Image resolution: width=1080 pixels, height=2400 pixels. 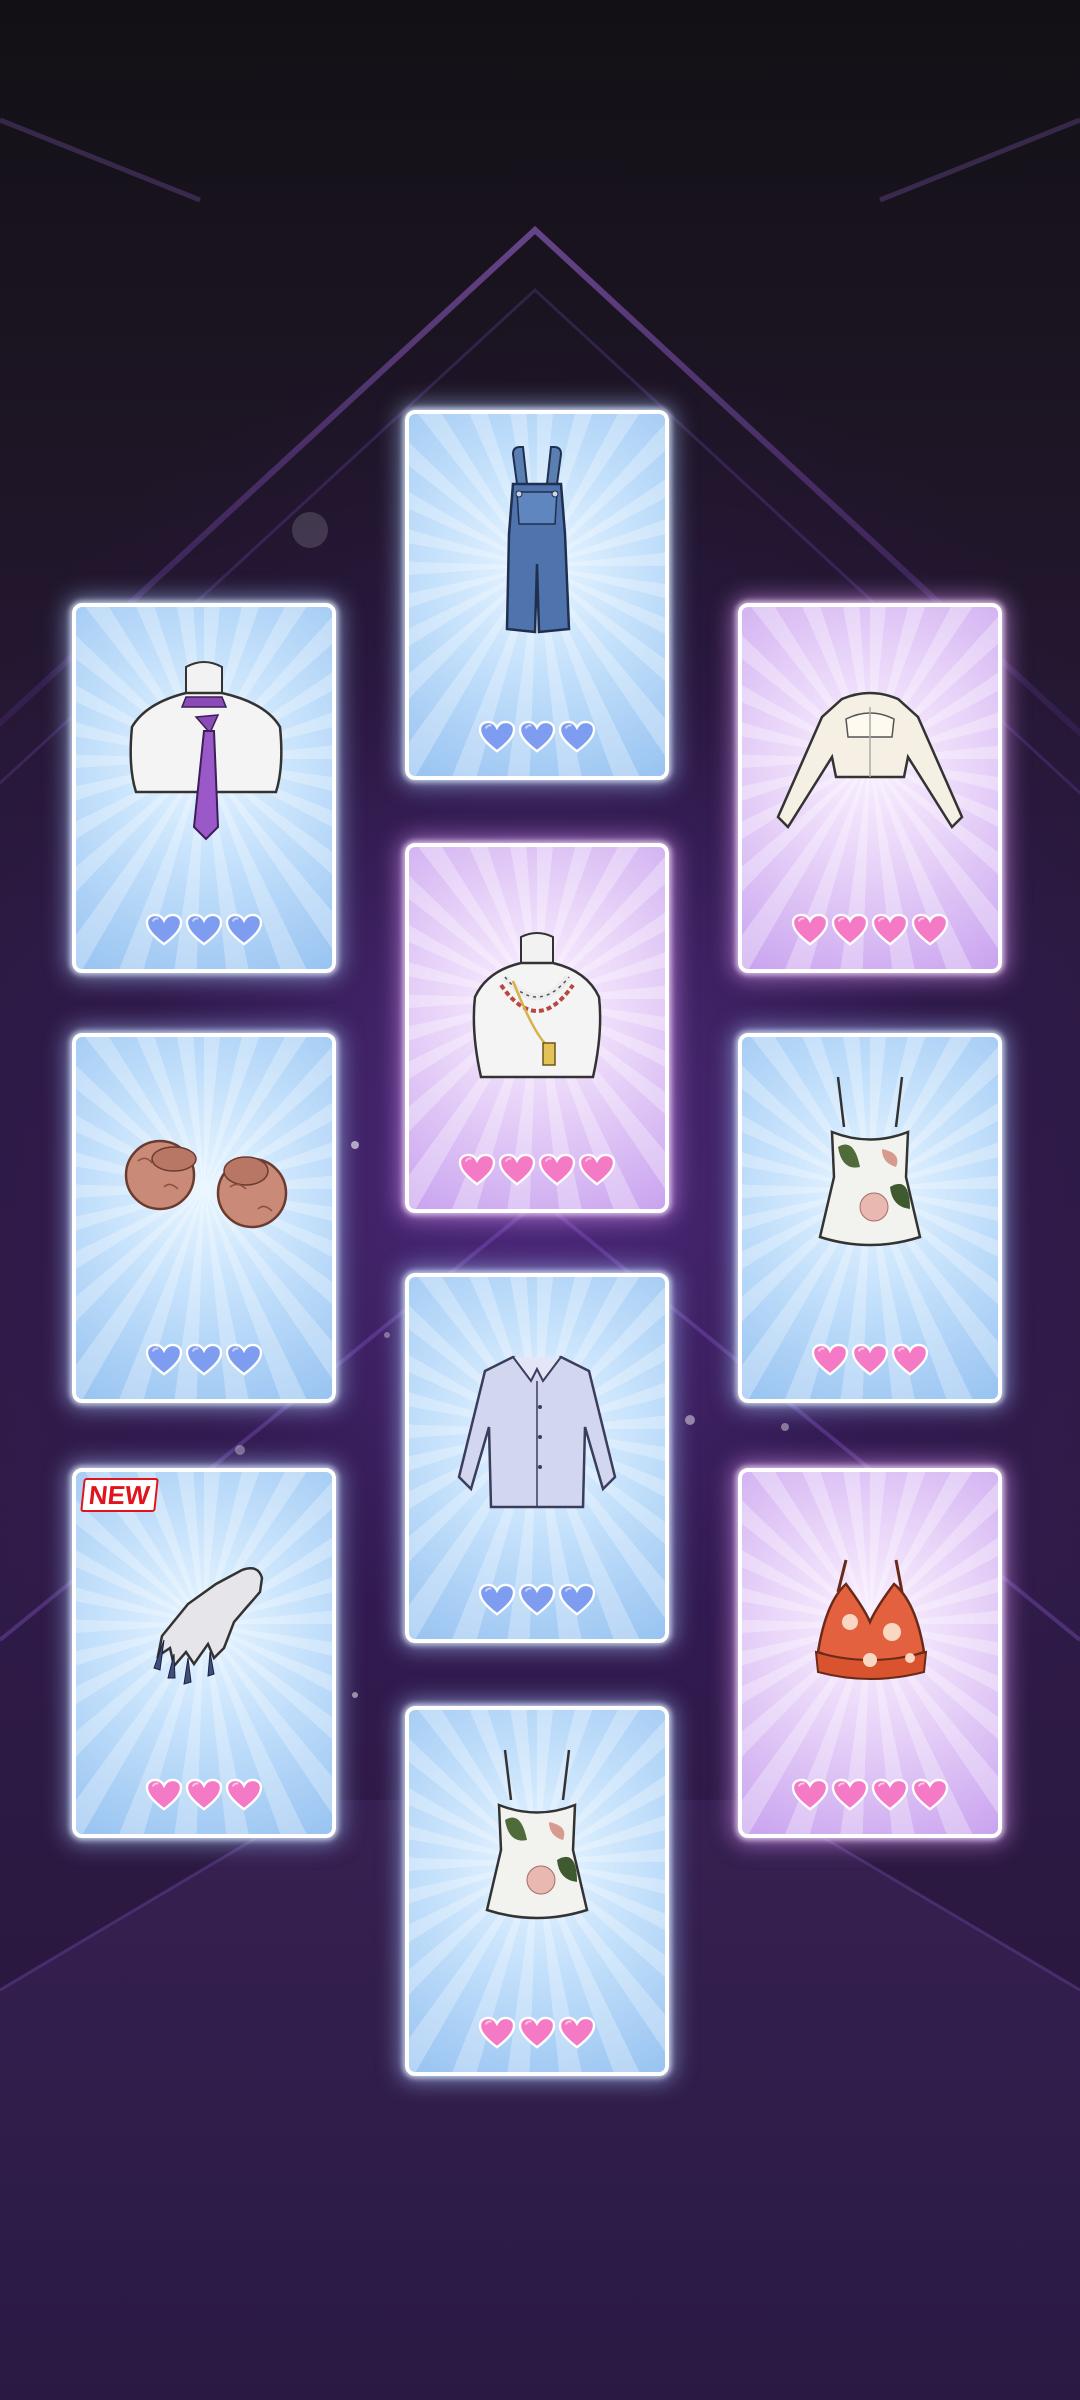 What do you see at coordinates (208, 1626) in the screenshot?
I see `manicure-hand-icon` at bounding box center [208, 1626].